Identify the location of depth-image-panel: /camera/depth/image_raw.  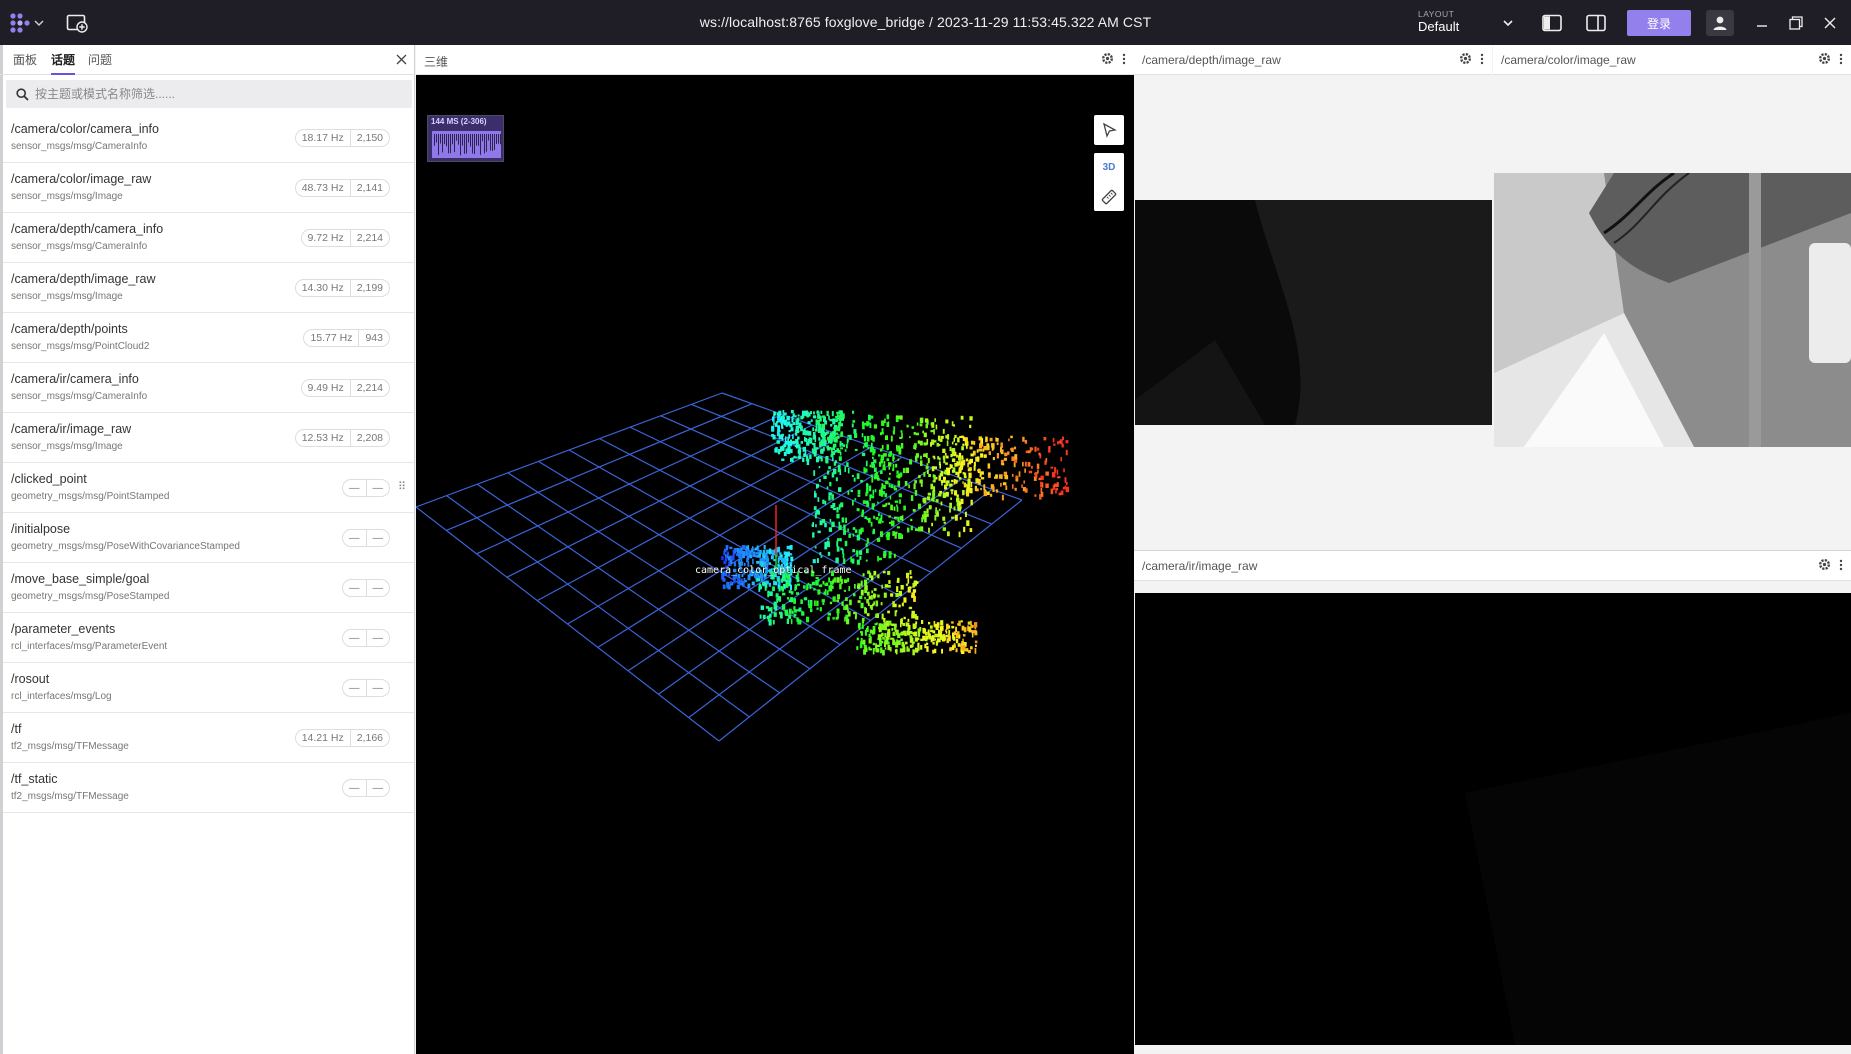
(1313, 297).